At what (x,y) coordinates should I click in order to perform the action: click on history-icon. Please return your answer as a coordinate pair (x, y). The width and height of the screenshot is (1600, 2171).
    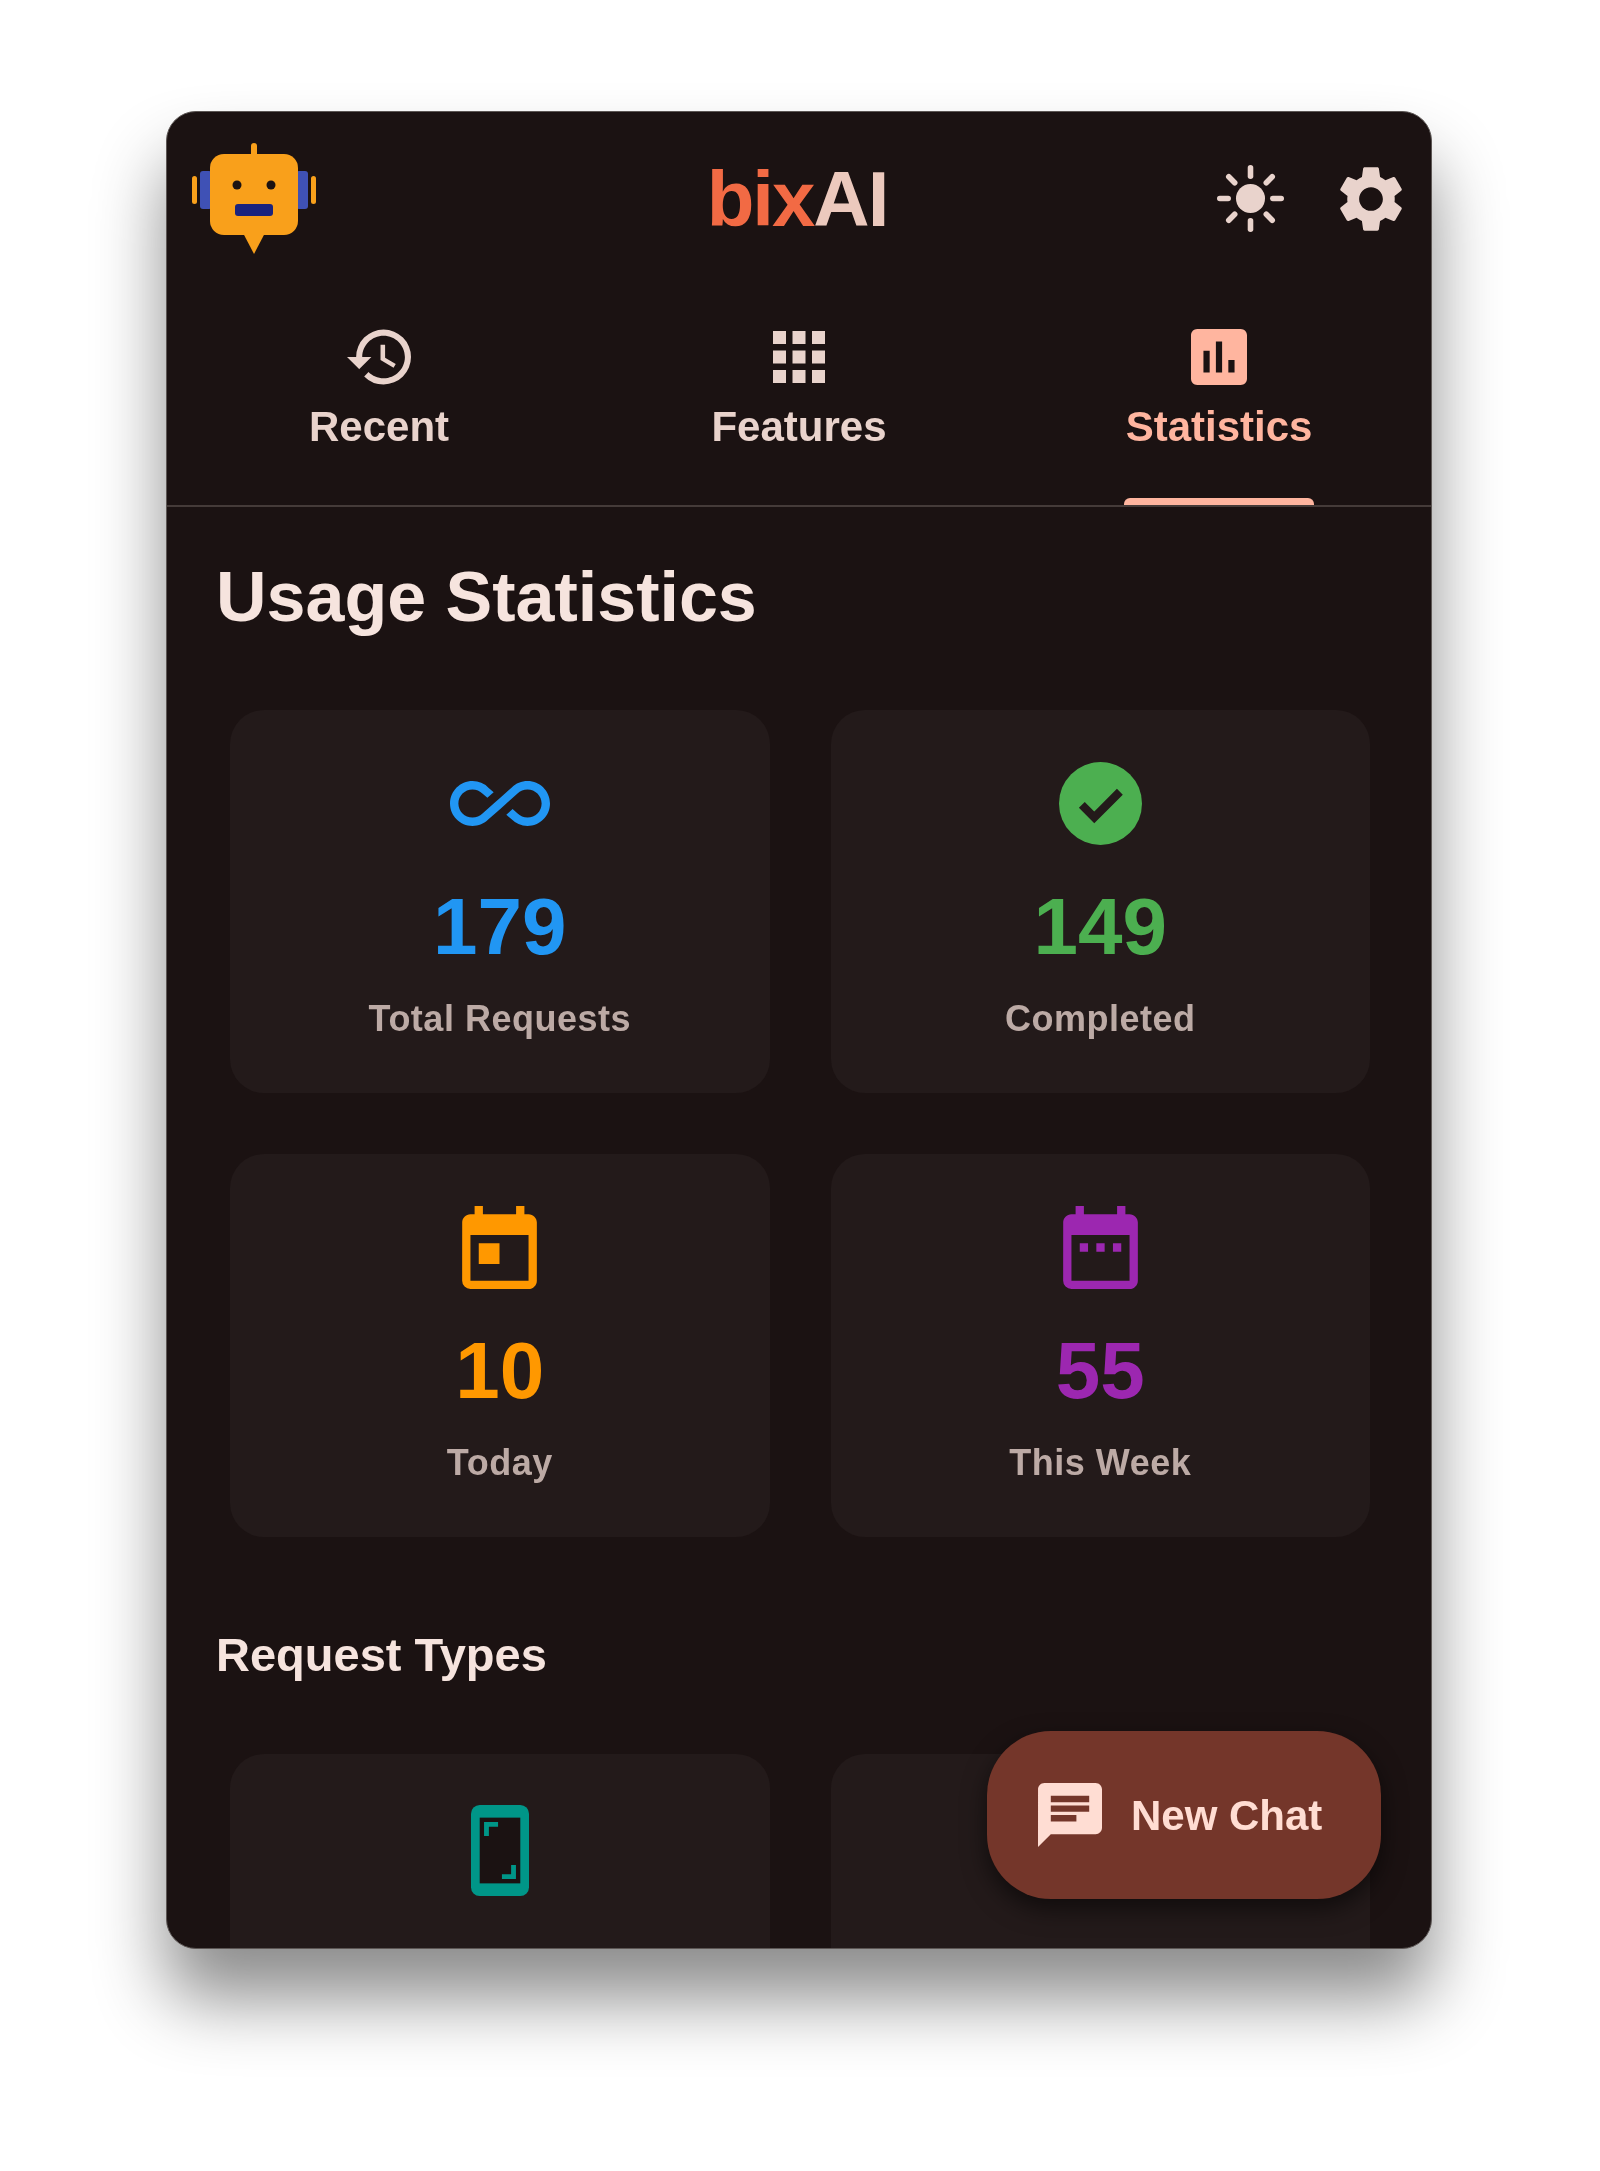
    Looking at the image, I should click on (379, 356).